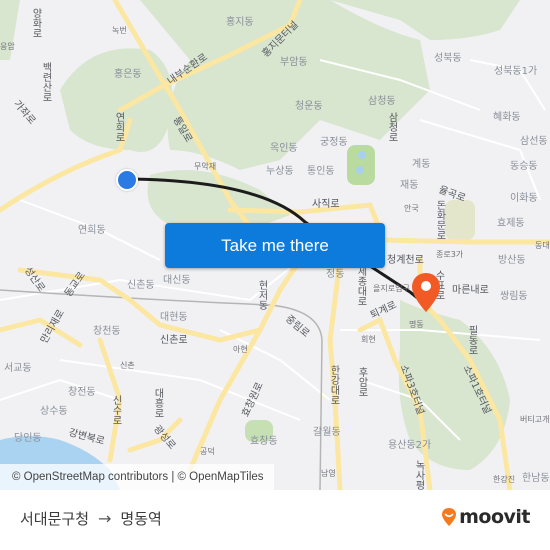  What do you see at coordinates (416, 324) in the screenshot?
I see `map-label: 명동` at bounding box center [416, 324].